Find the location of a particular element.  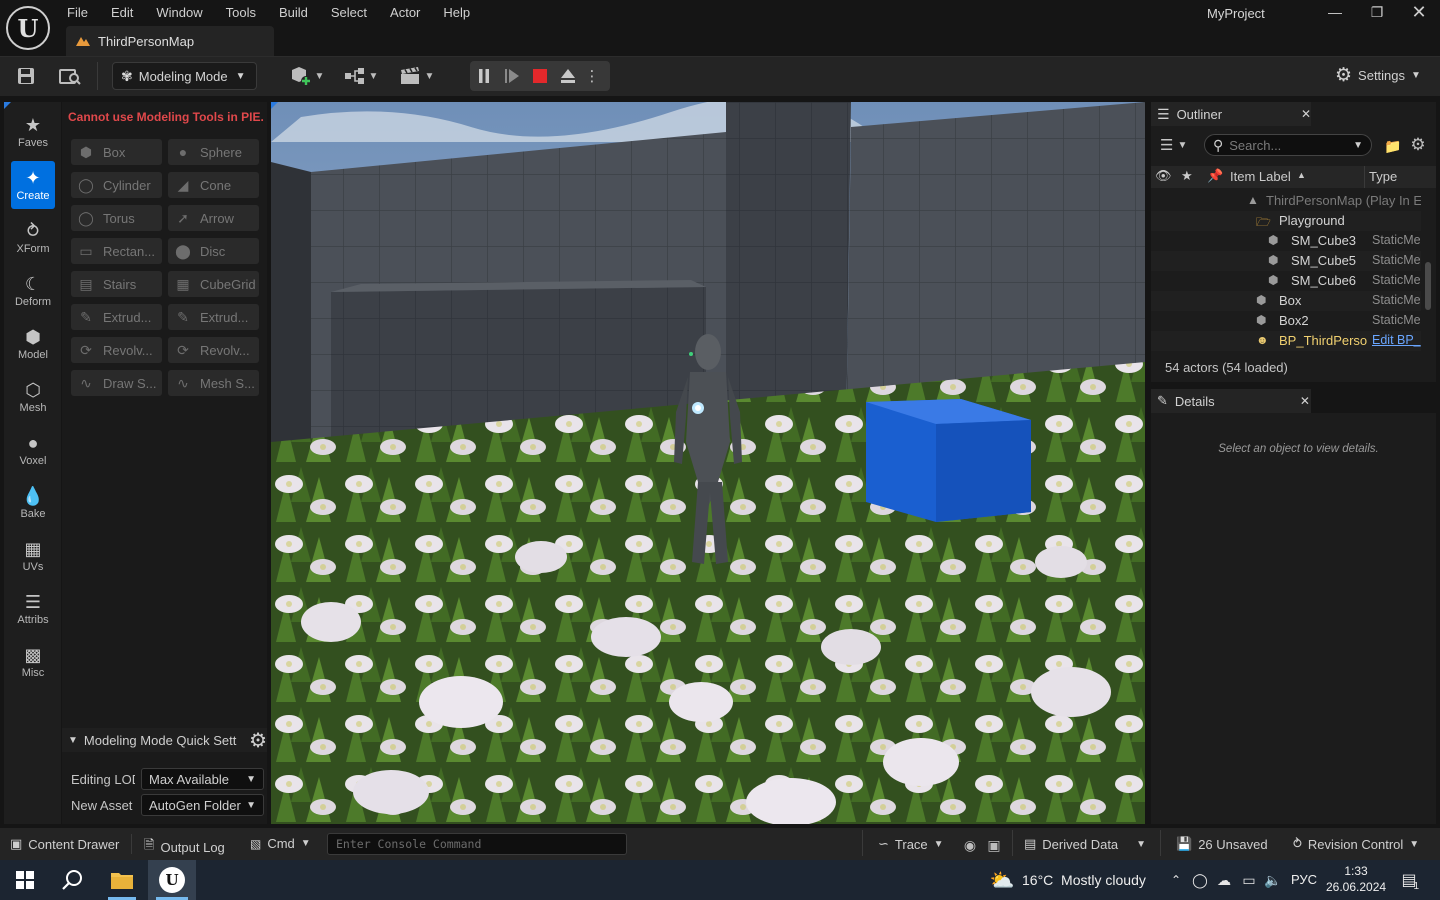

quick-settings-header: ▼ Modeling Mode Quick Sett ⚙ is located at coordinates (164, 740).